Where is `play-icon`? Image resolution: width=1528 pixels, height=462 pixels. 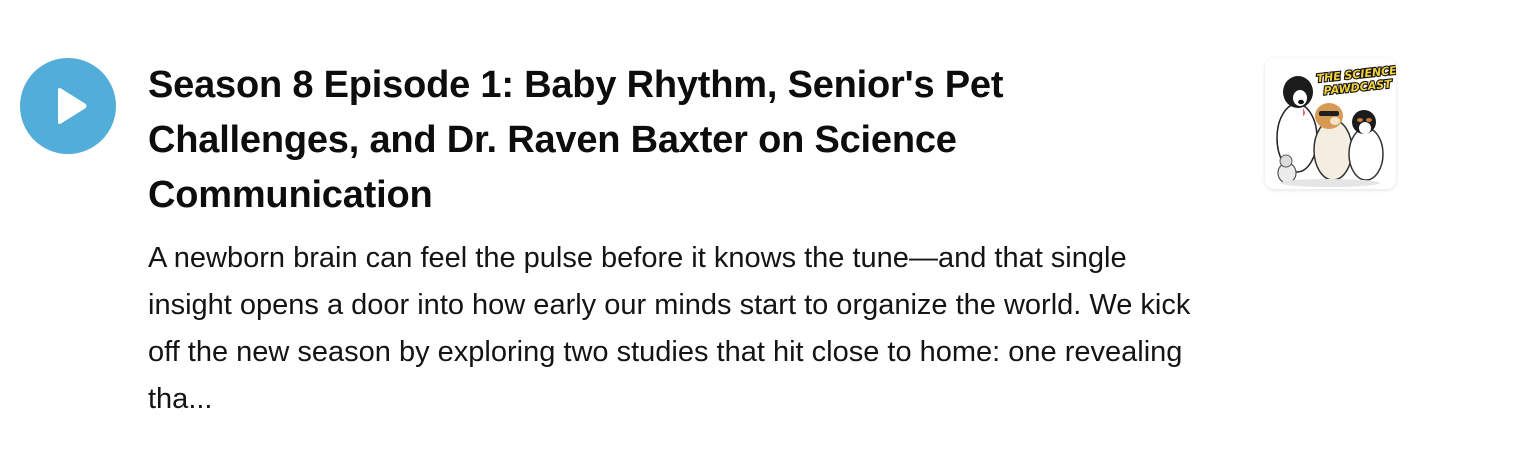 play-icon is located at coordinates (72, 106).